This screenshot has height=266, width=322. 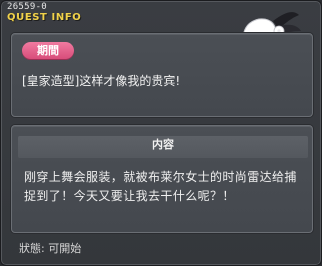 I want to click on quest-status: 狀態: 可開始, so click(x=50, y=248).